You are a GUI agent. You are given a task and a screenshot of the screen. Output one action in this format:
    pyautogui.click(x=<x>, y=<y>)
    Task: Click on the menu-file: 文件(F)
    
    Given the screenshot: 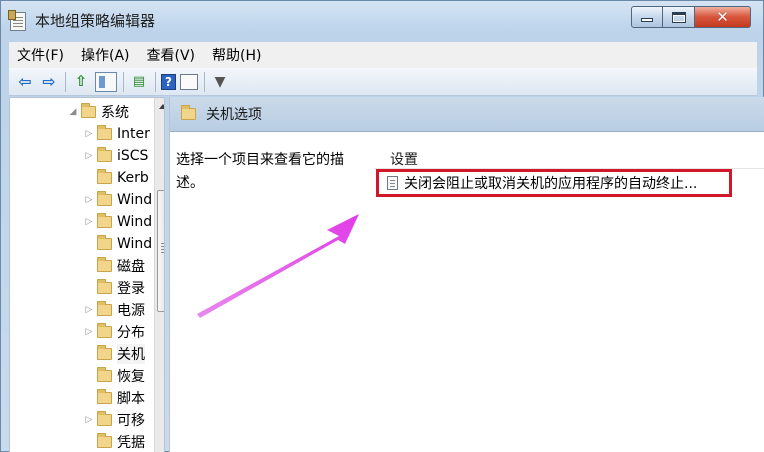 What is the action you would take?
    pyautogui.click(x=40, y=55)
    